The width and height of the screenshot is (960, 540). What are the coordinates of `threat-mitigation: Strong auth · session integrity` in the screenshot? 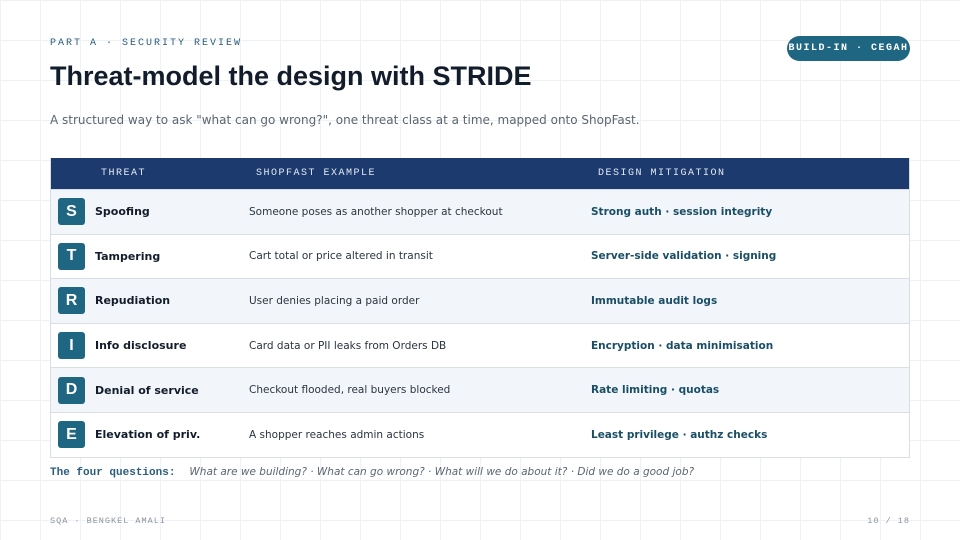 It's located at (682, 211).